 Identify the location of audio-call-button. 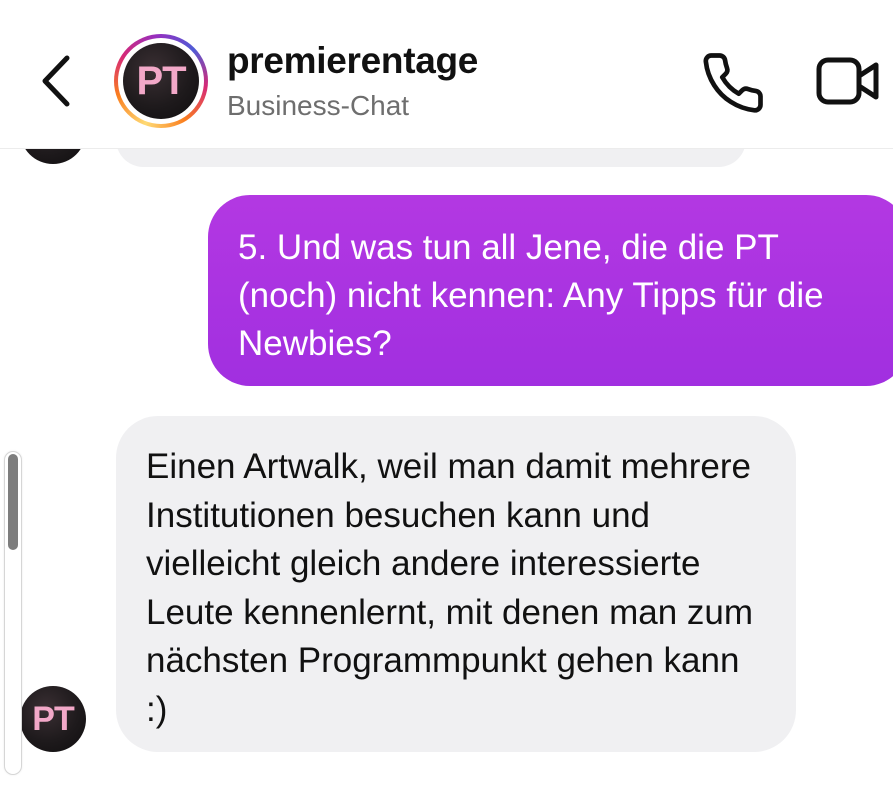
(733, 83).